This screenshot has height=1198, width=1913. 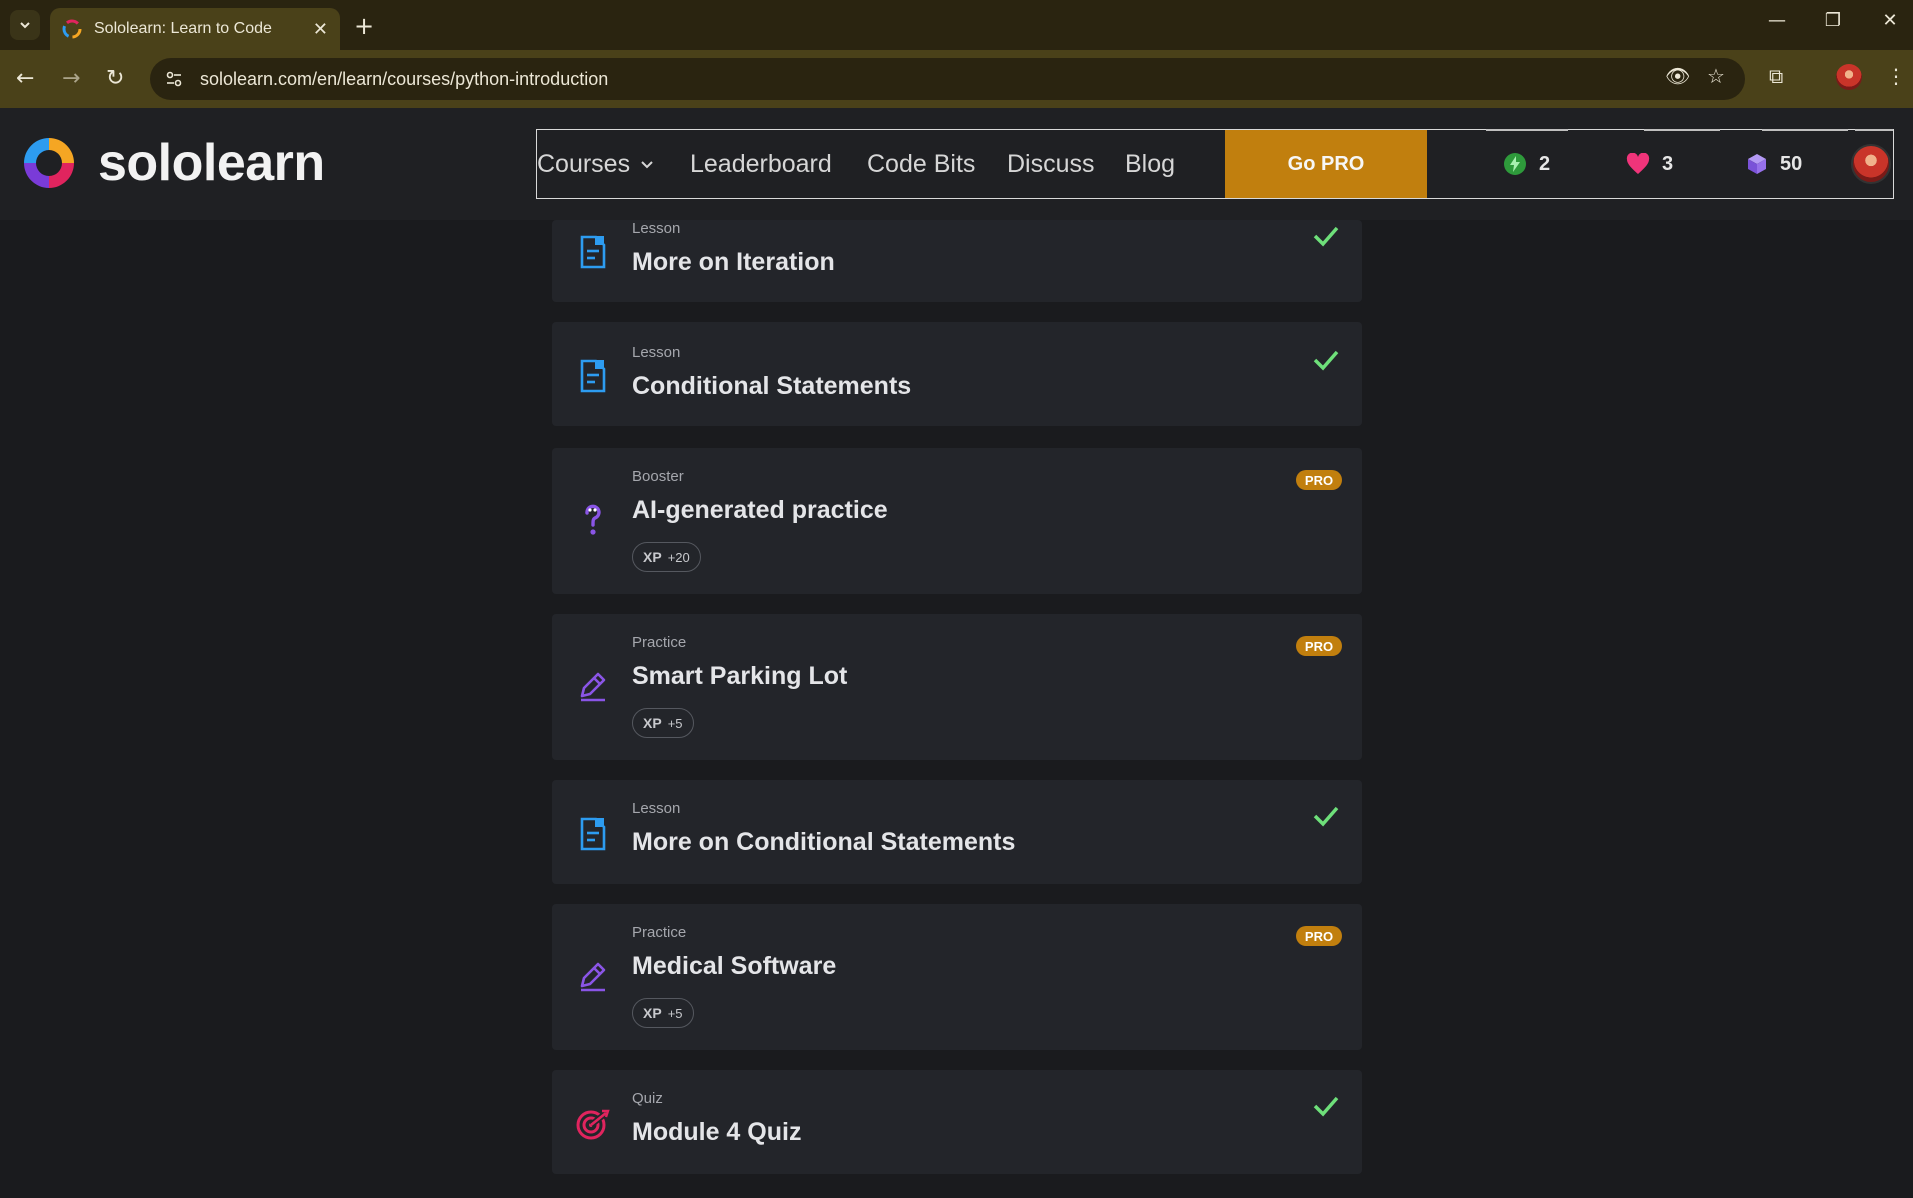 I want to click on item-title: Conditional Statements, so click(x=772, y=386).